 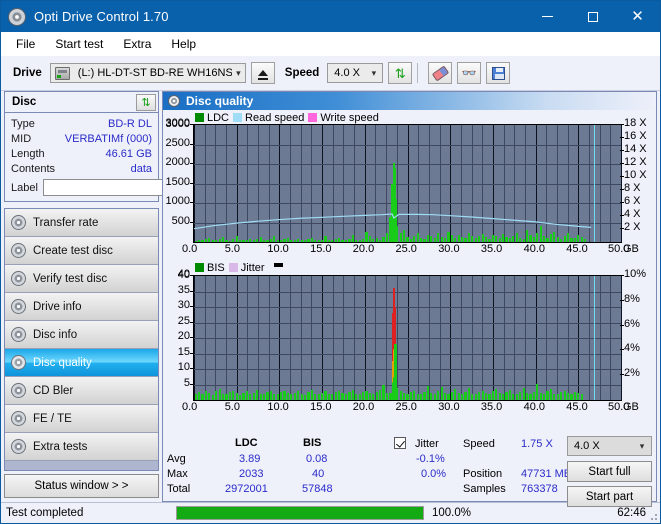 I want to click on menu-extra: Extra, so click(x=137, y=44).